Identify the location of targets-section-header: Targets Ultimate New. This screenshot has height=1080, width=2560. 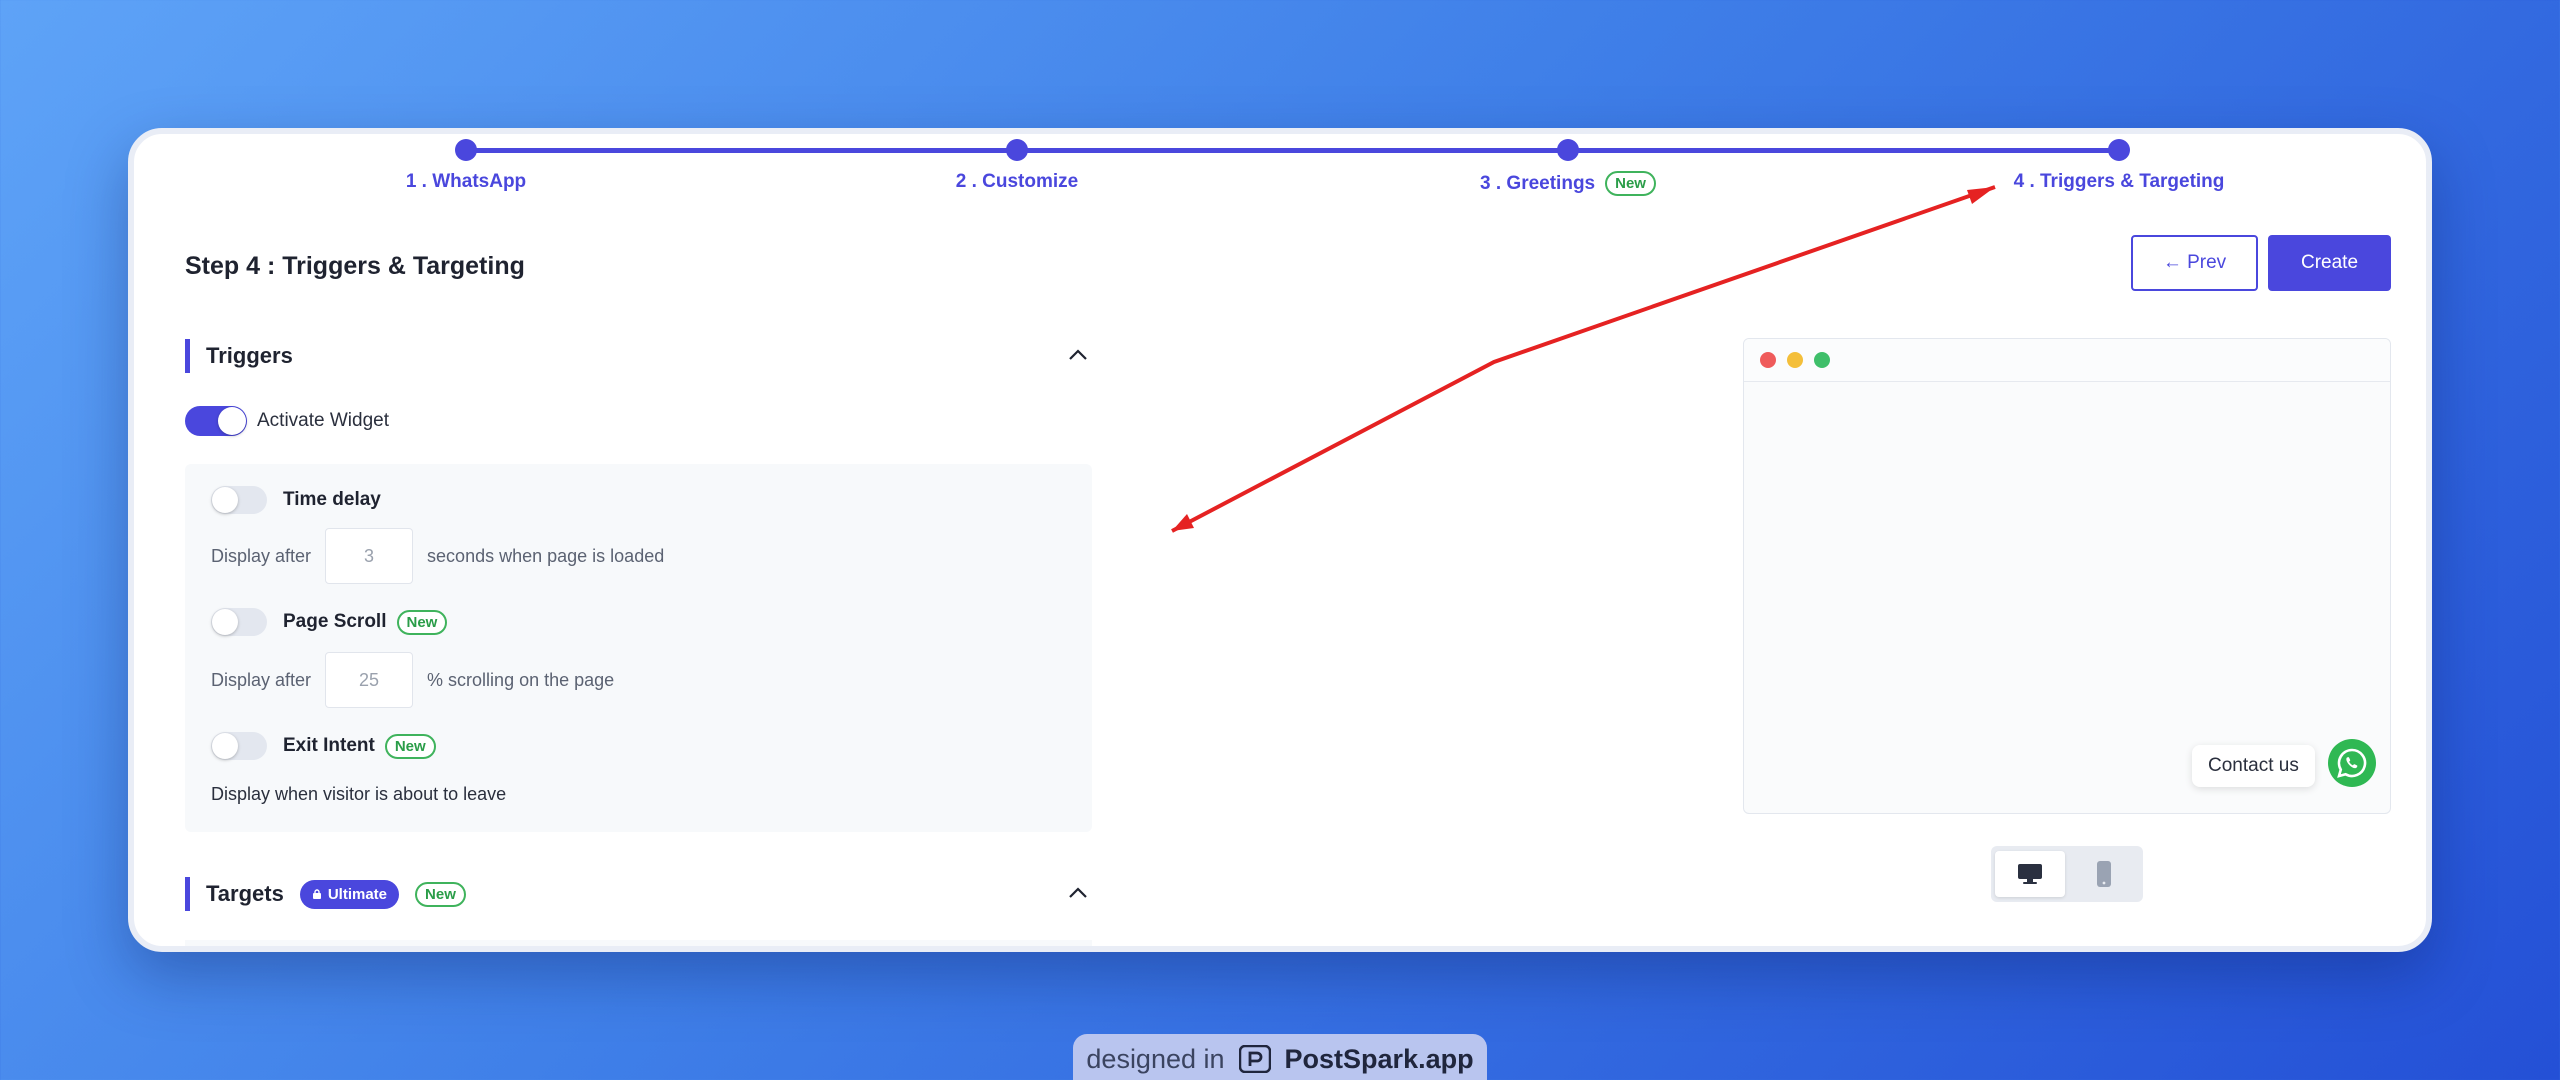
(641, 894).